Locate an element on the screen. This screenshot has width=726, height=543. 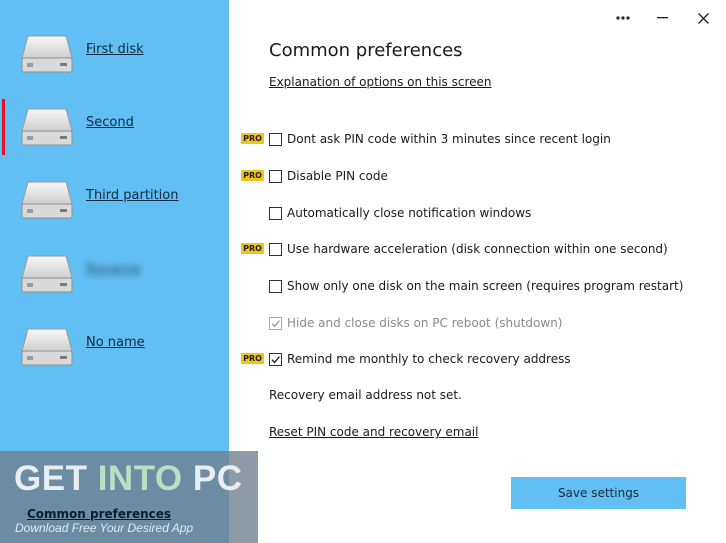
option-row: Automatically close notification windows is located at coordinates (480, 214).